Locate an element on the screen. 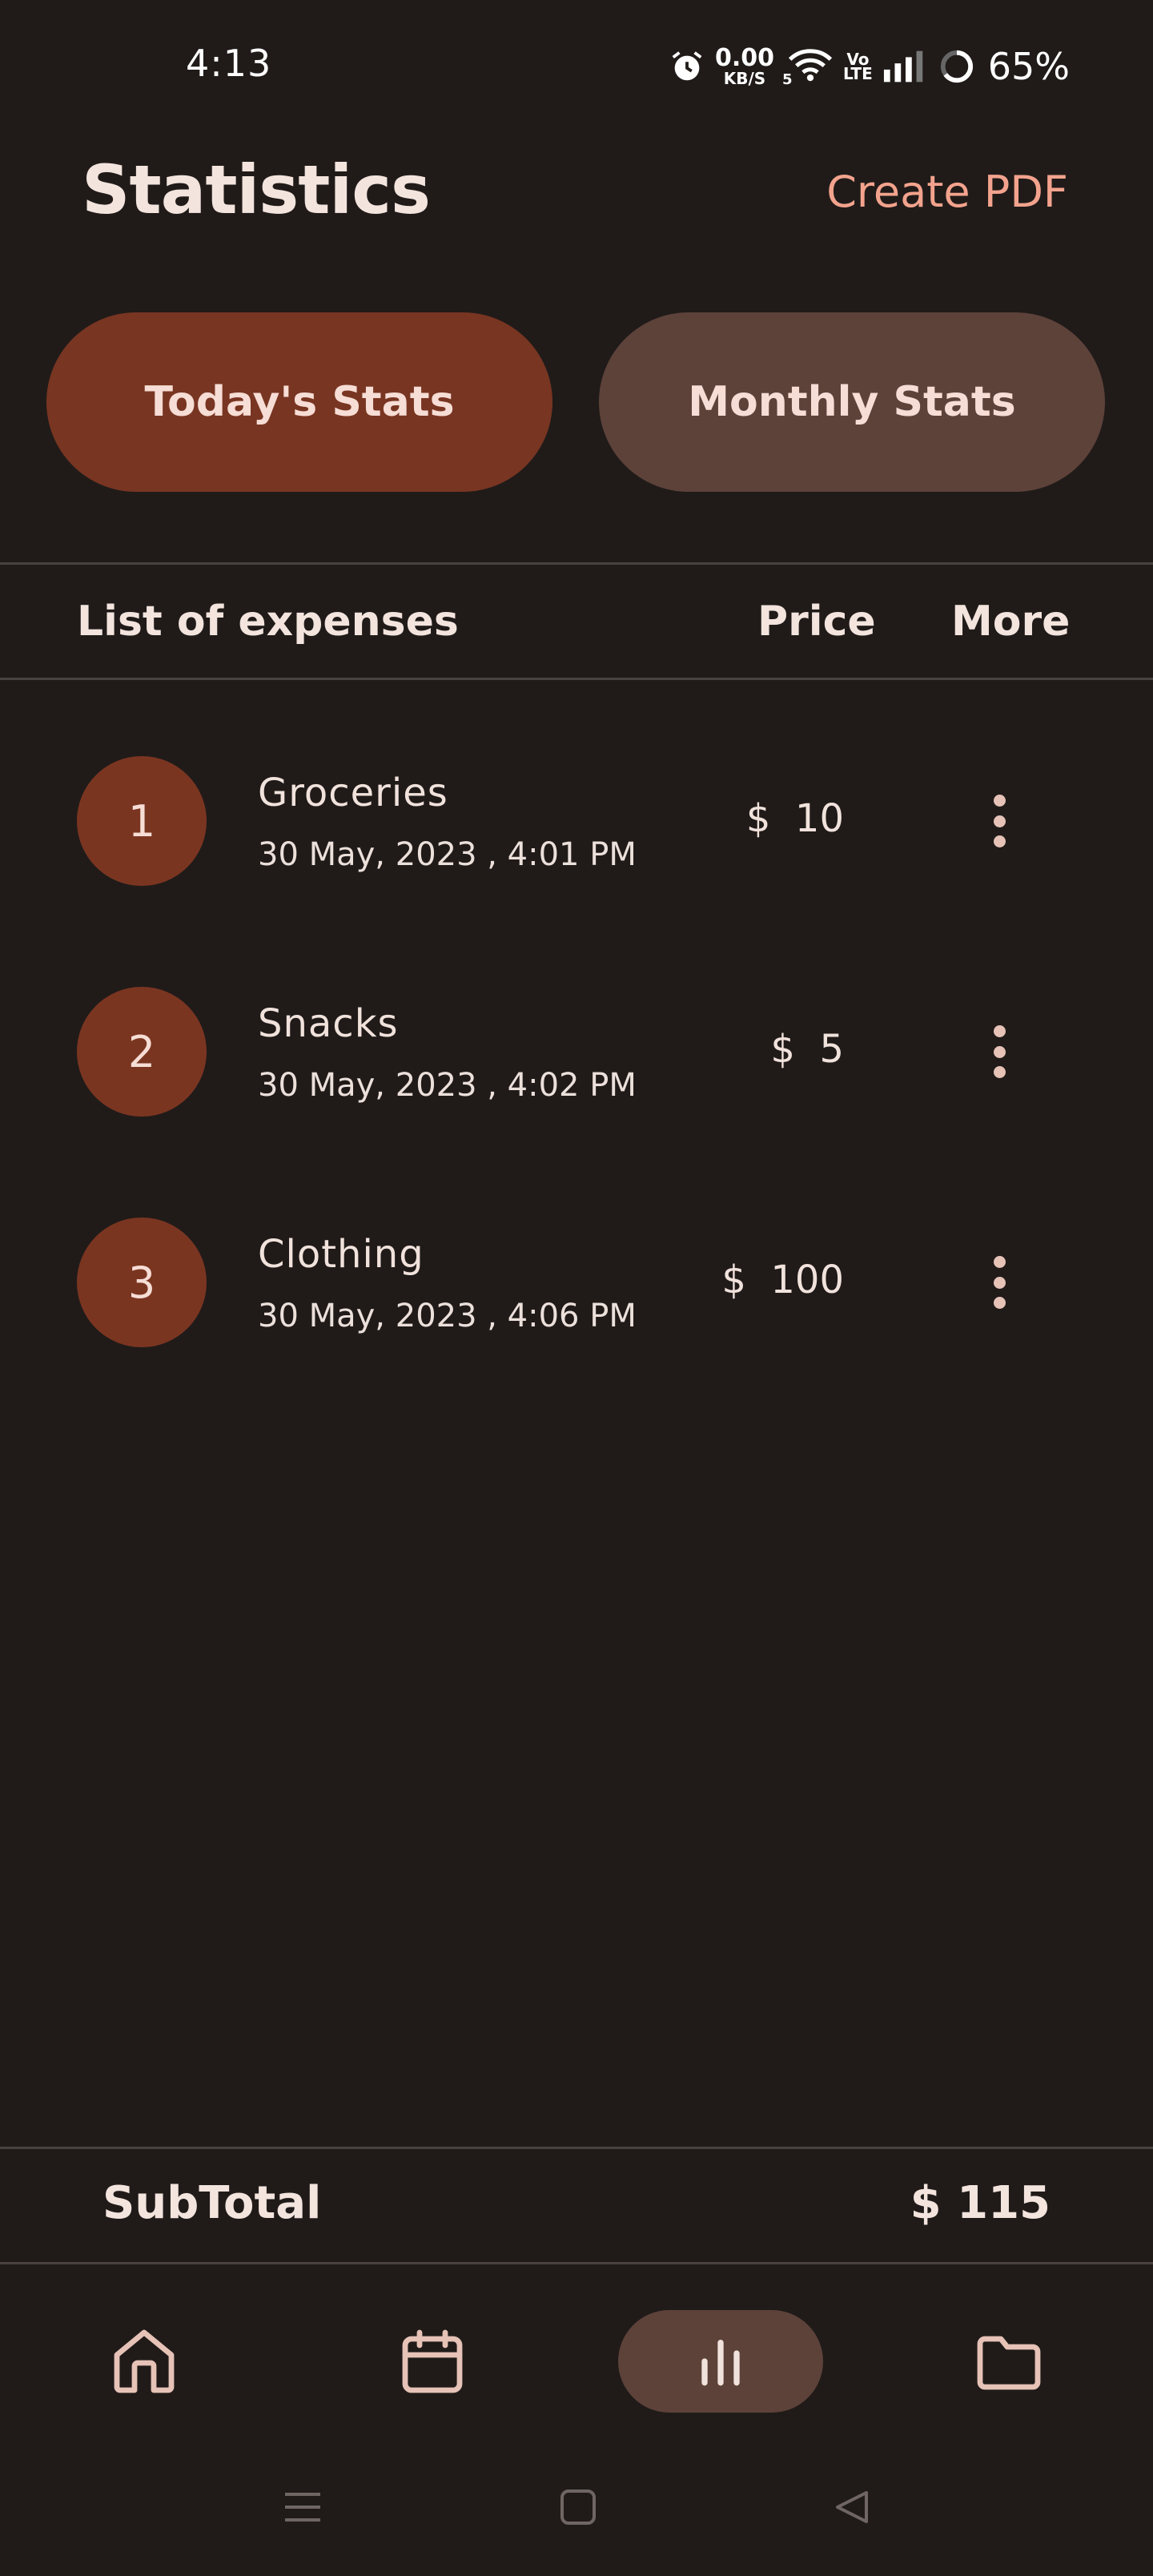 The height and width of the screenshot is (2576, 1153). menu-icon is located at coordinates (303, 2507).